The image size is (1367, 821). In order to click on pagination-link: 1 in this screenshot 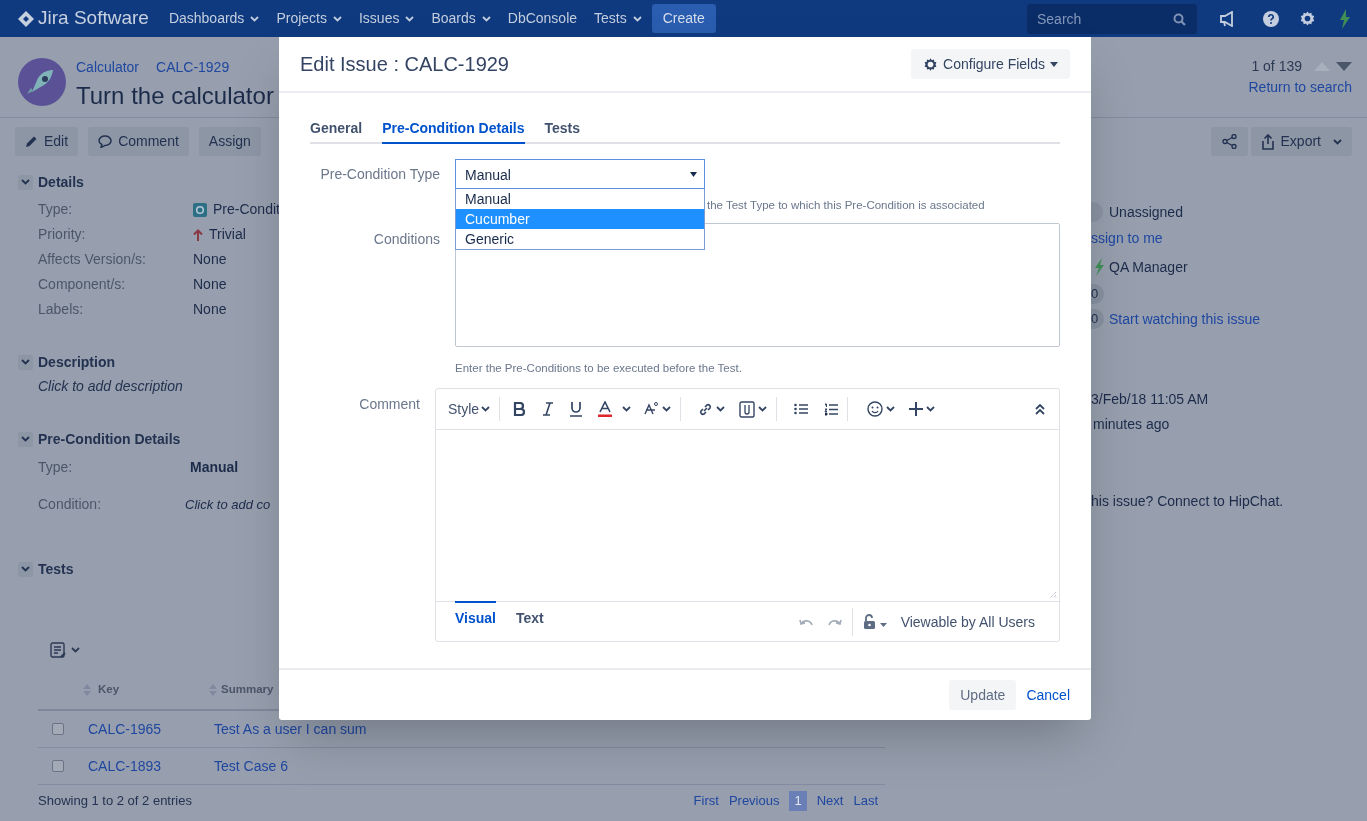, I will do `click(798, 801)`.